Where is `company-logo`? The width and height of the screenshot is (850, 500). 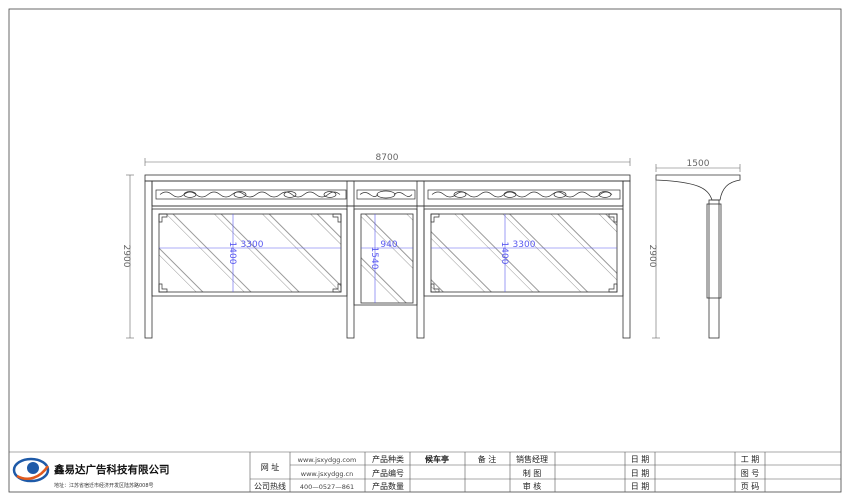 company-logo is located at coordinates (31, 470).